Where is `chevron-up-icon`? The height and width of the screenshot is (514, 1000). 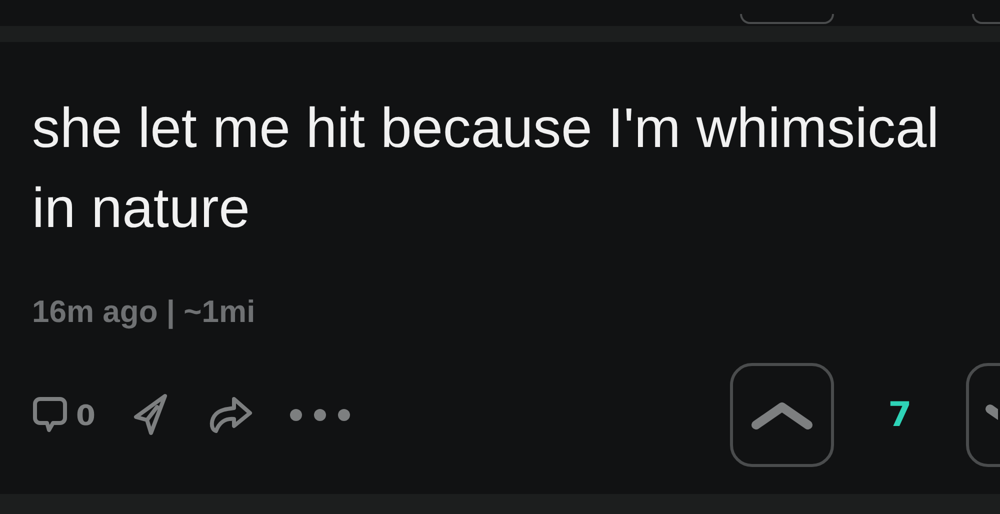 chevron-up-icon is located at coordinates (782, 415).